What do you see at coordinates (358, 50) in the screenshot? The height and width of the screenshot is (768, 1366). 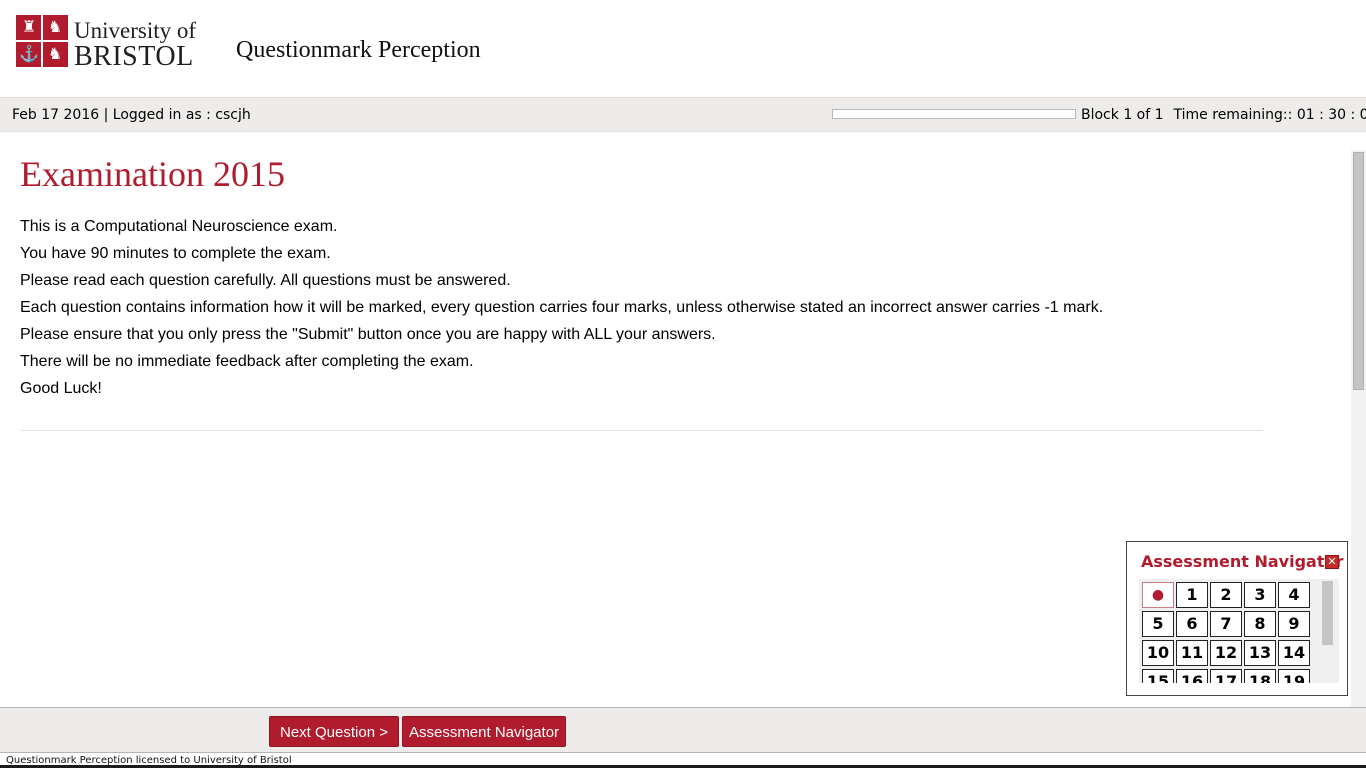 I see `app-title: Questionmark Perception` at bounding box center [358, 50].